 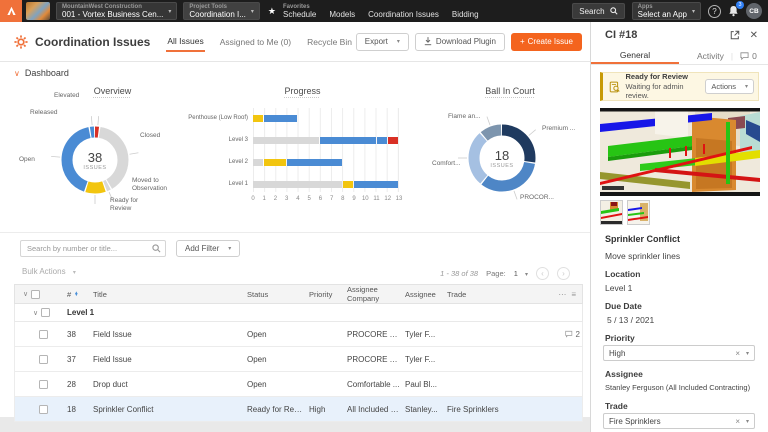 I want to click on group-chevron-icon: ∨, so click(x=35, y=313).